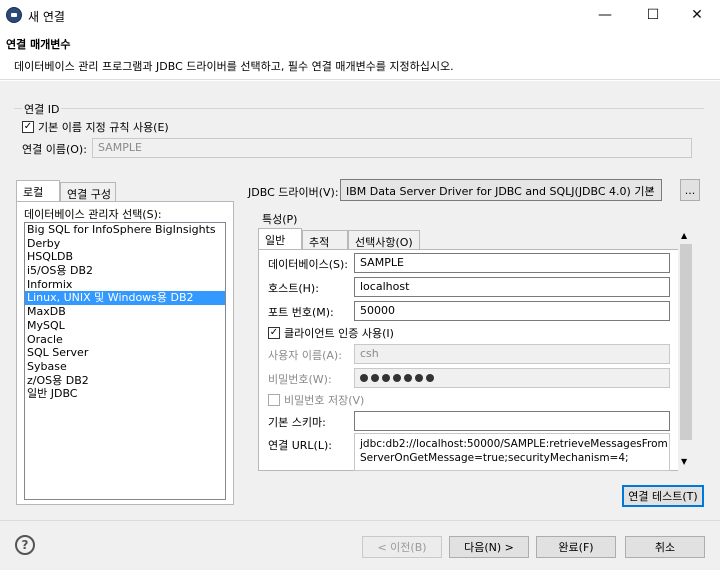 This screenshot has width=720, height=570. Describe the element at coordinates (324, 400) in the screenshot. I see `save-password-label: 비밀번호 저장(V)` at that location.